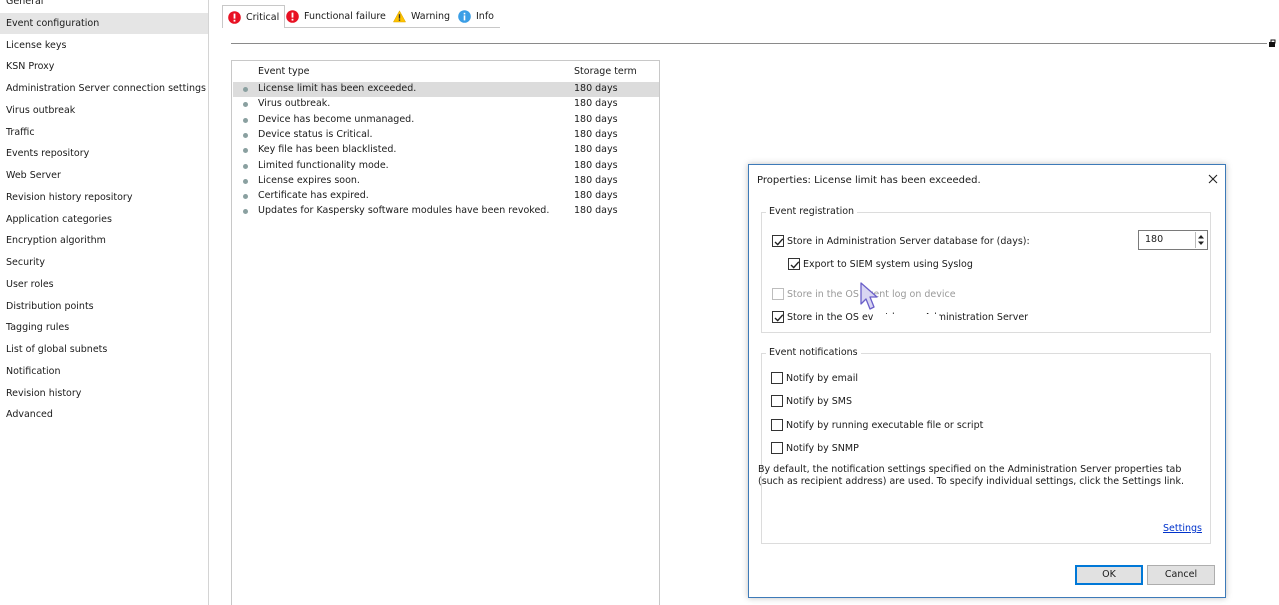 The height and width of the screenshot is (605, 1279). What do you see at coordinates (104, 393) in the screenshot?
I see `sidebar-item: Revision history` at bounding box center [104, 393].